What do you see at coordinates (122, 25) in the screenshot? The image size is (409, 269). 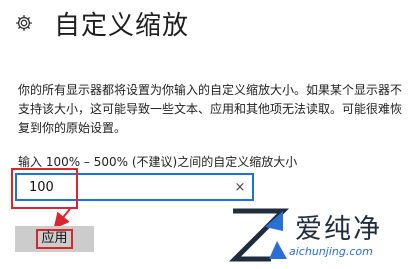 I see `page-title: 自定义缩放` at bounding box center [122, 25].